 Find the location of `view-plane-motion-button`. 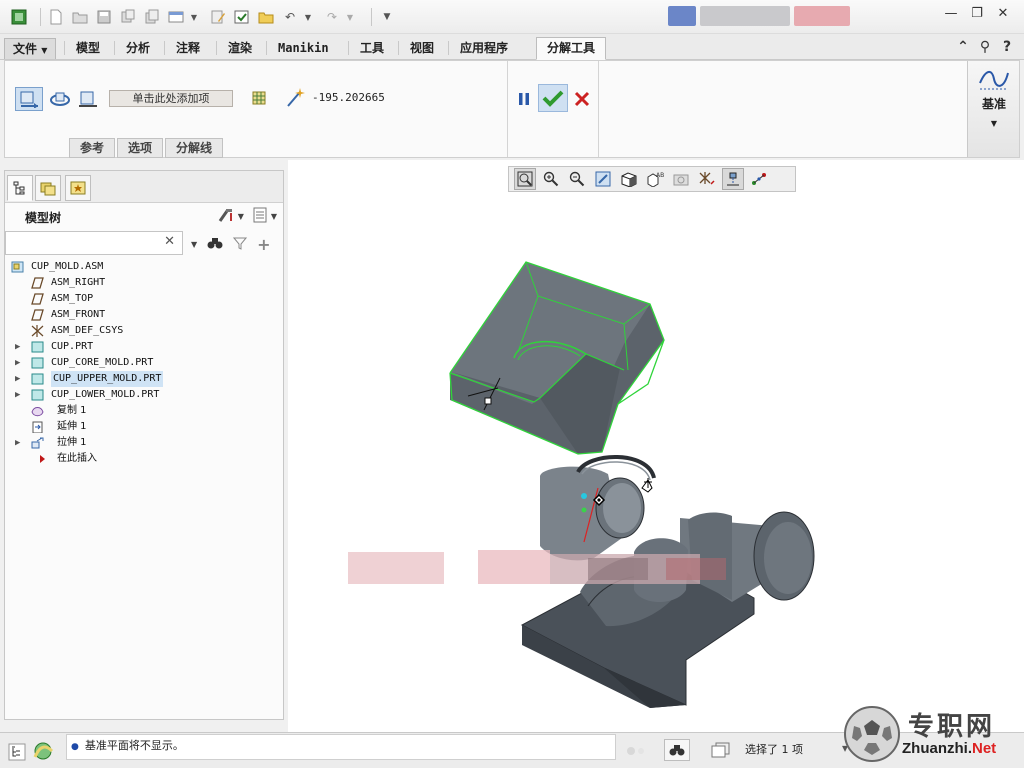

view-plane-motion-button is located at coordinates (88, 99).